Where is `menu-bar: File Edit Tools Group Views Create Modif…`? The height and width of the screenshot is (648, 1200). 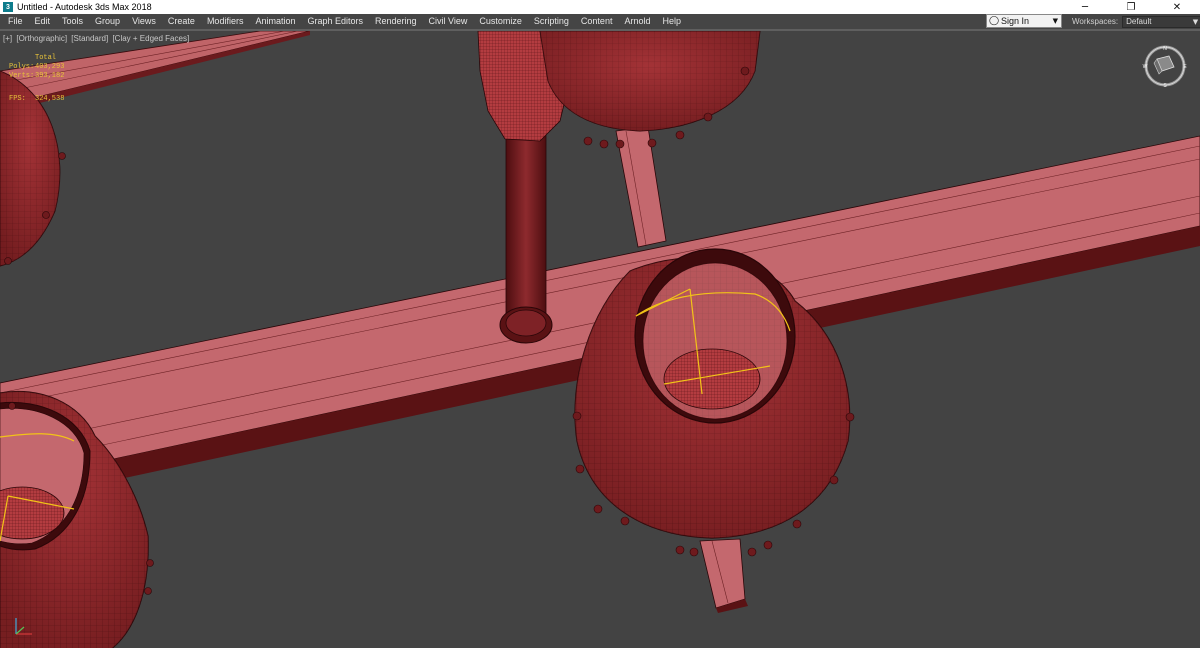 menu-bar: File Edit Tools Group Views Create Modif… is located at coordinates (600, 21).